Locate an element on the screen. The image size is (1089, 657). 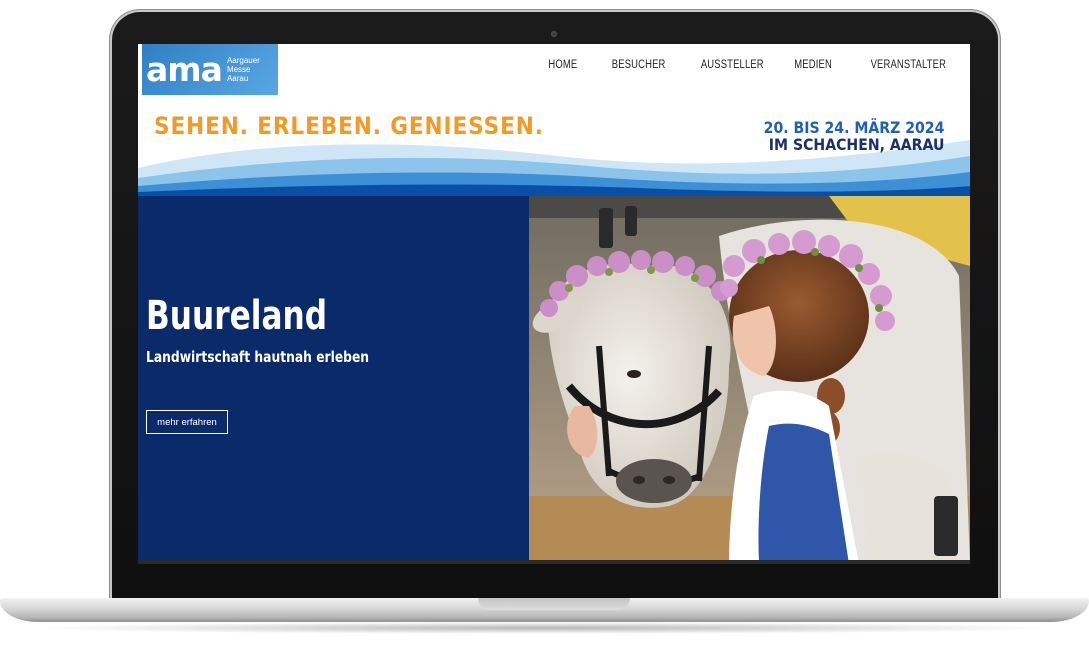
logo-line: Aarau is located at coordinates (237, 78).